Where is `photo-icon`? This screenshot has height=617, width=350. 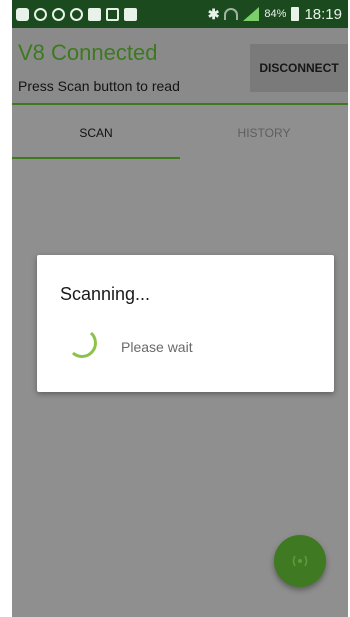
photo-icon is located at coordinates (130, 14).